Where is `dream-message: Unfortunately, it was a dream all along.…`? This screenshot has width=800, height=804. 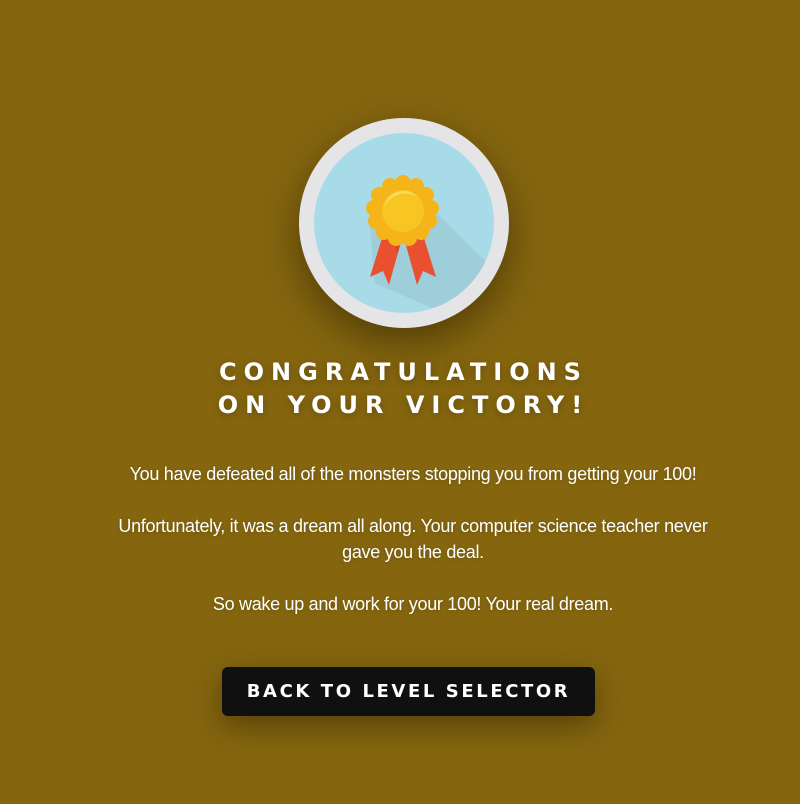 dream-message: Unfortunately, it was a dream all along.… is located at coordinates (413, 539).